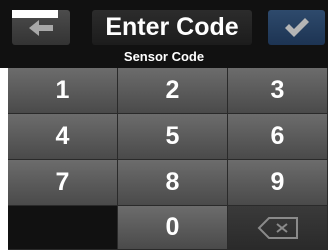  What do you see at coordinates (278, 183) in the screenshot?
I see `key-9: 9` at bounding box center [278, 183].